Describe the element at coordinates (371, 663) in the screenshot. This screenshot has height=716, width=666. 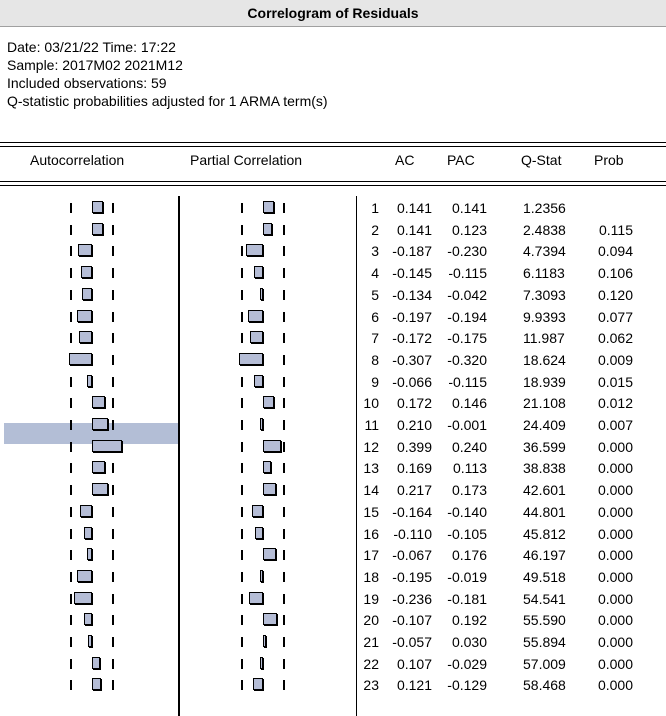
I see `lag-cell: 22` at that location.